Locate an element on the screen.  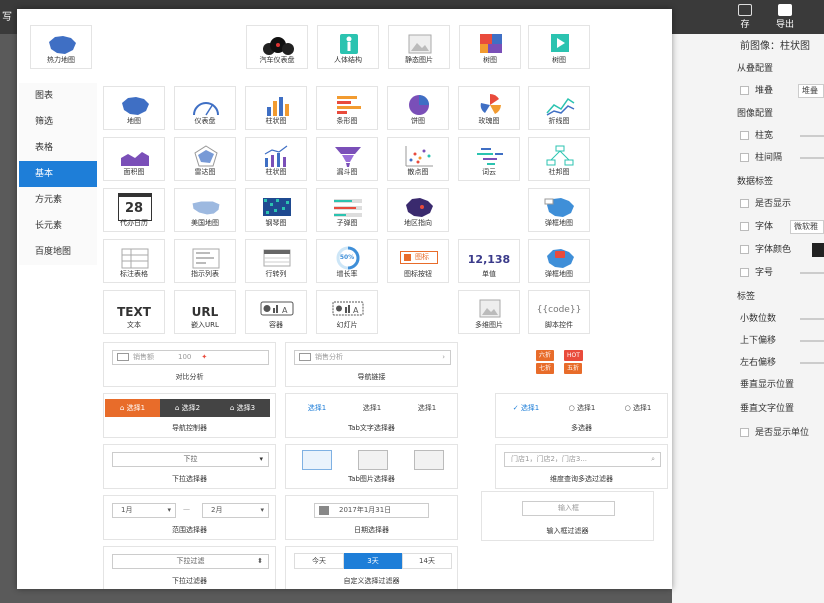
compare-input: 销售额 100 ✦ is located at coordinates (190, 357).